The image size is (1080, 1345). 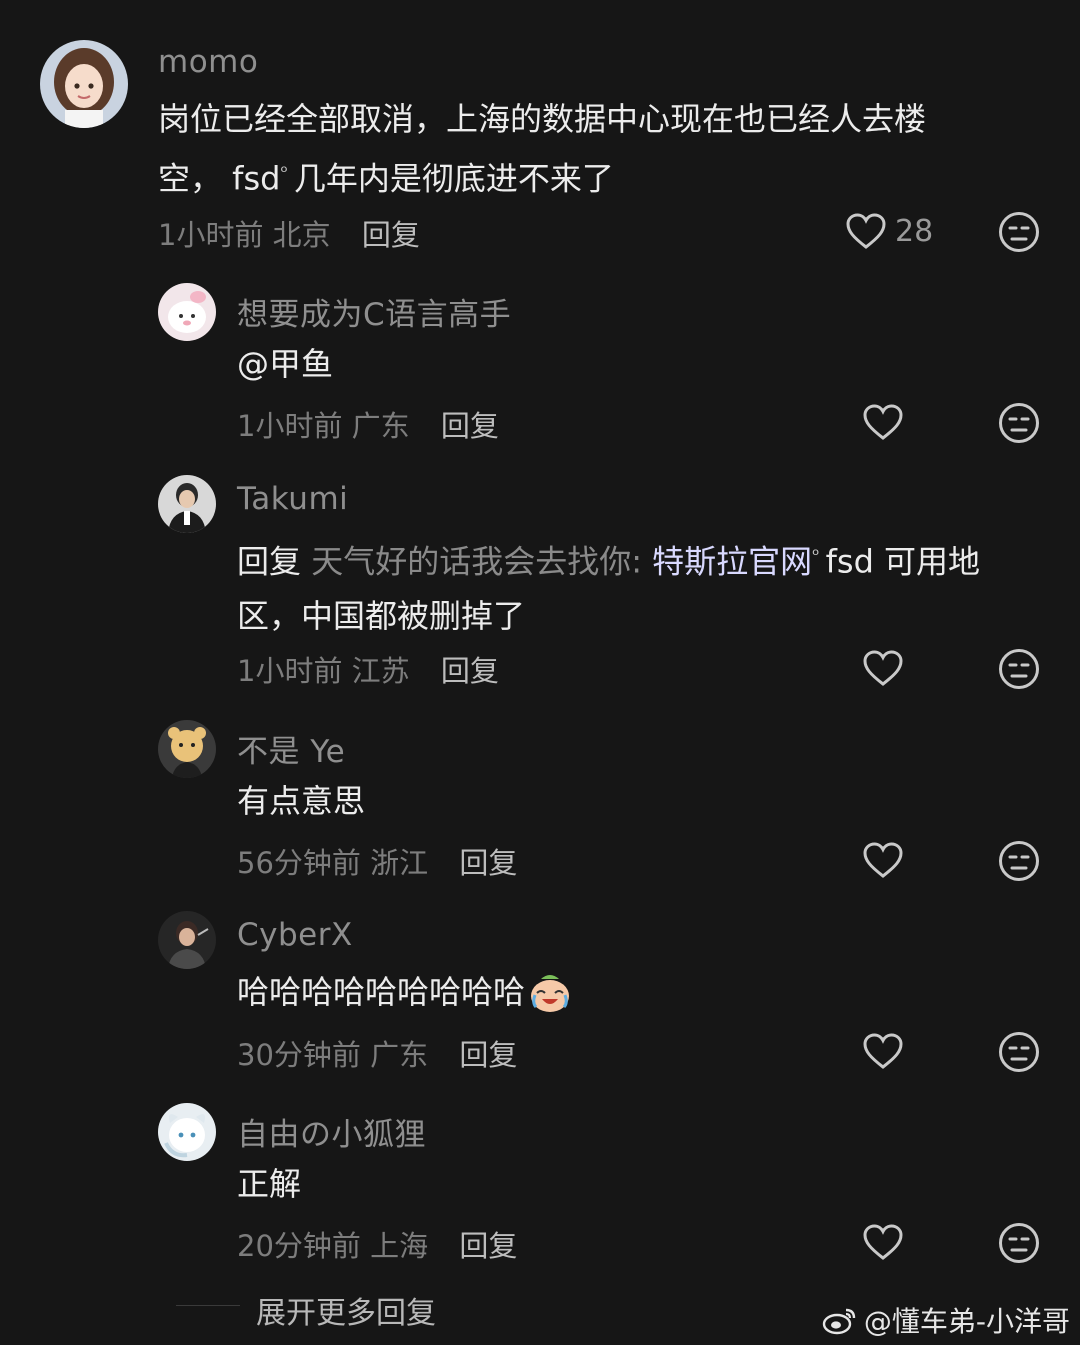 I want to click on comment-meta: 20分钟前 上海 回复, so click(x=377, y=1244).